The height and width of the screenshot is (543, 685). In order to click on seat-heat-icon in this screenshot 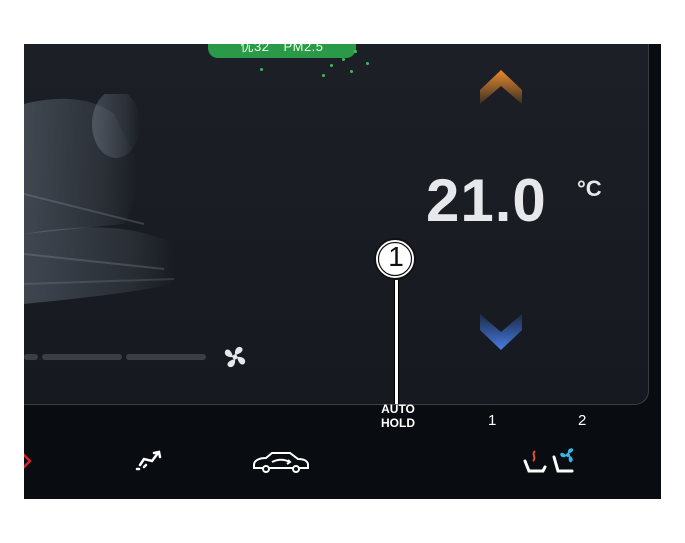, I will do `click(535, 463)`.